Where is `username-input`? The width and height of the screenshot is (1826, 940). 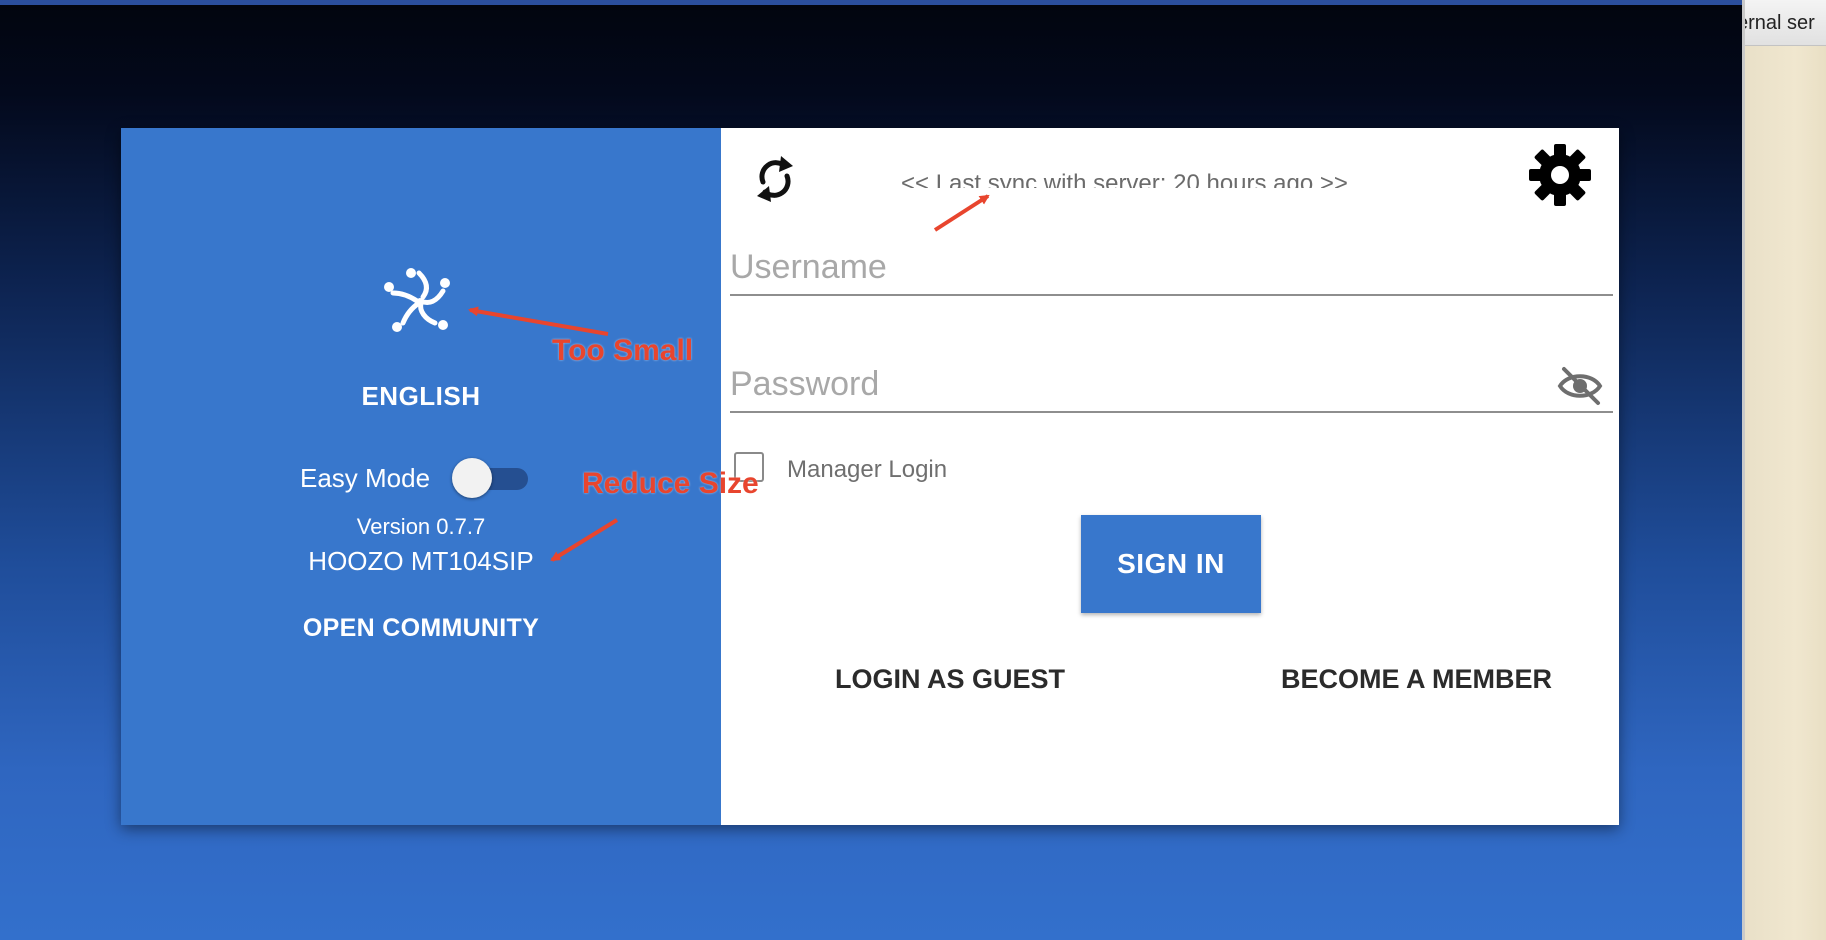
username-input is located at coordinates (1140, 267).